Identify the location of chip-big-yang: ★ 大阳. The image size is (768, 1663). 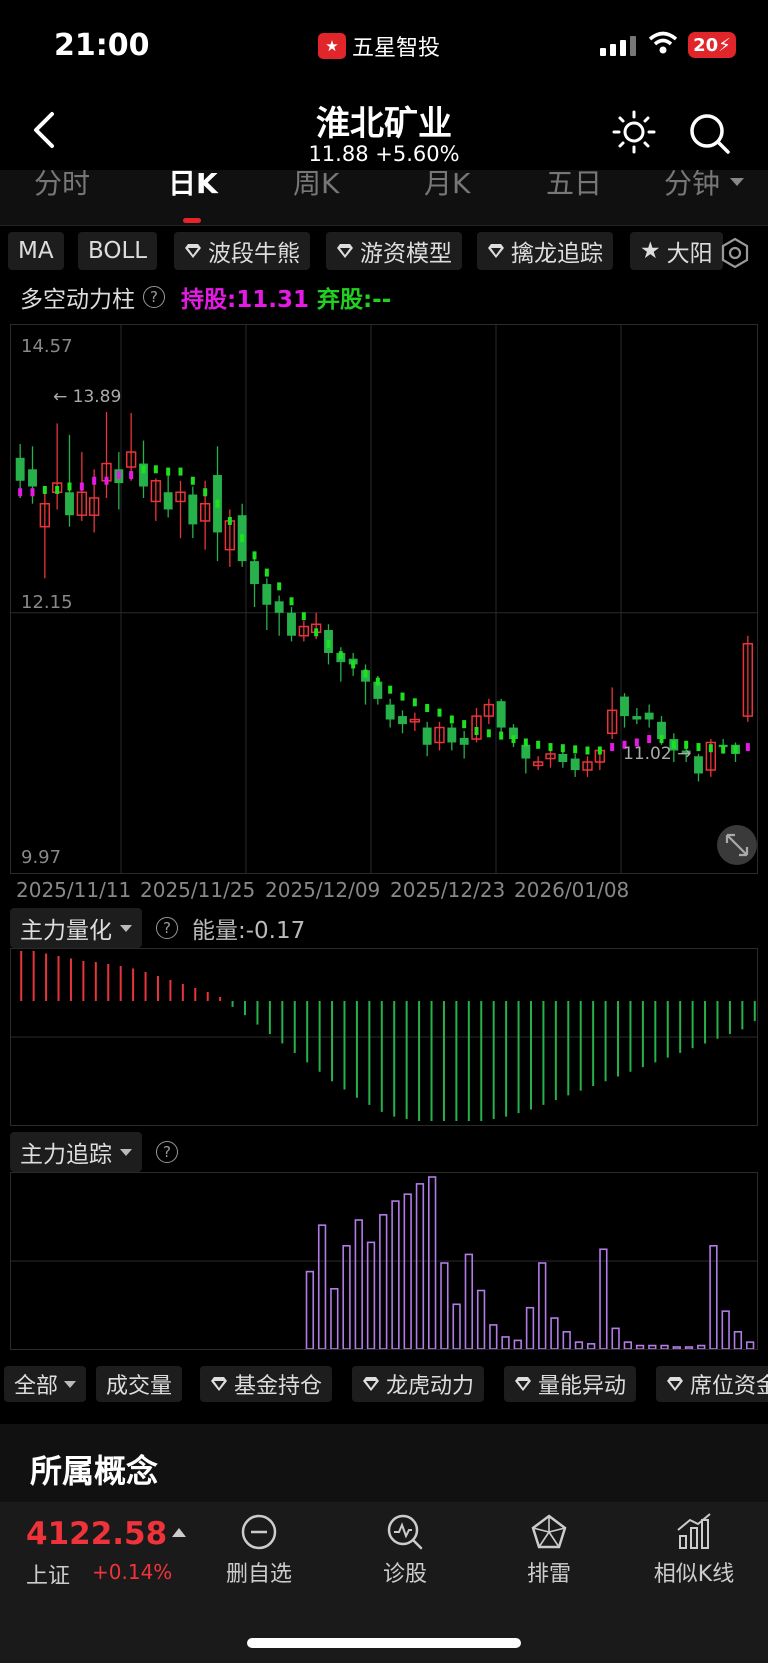
(676, 251).